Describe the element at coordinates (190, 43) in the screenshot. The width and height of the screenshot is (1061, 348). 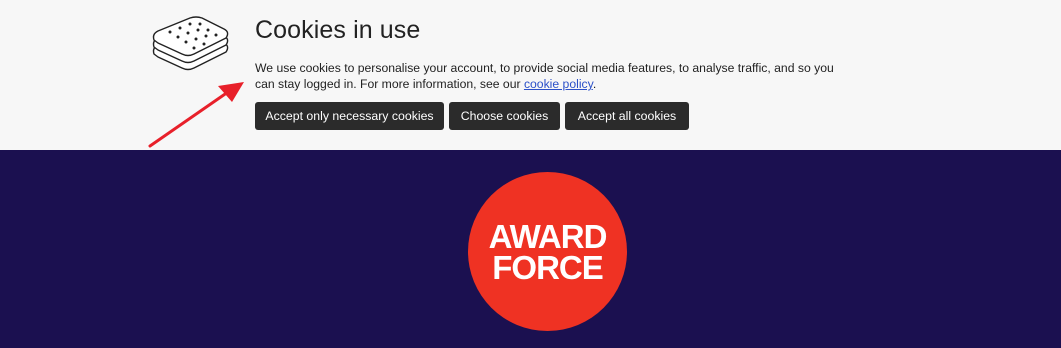
I see `cookie-icon` at that location.